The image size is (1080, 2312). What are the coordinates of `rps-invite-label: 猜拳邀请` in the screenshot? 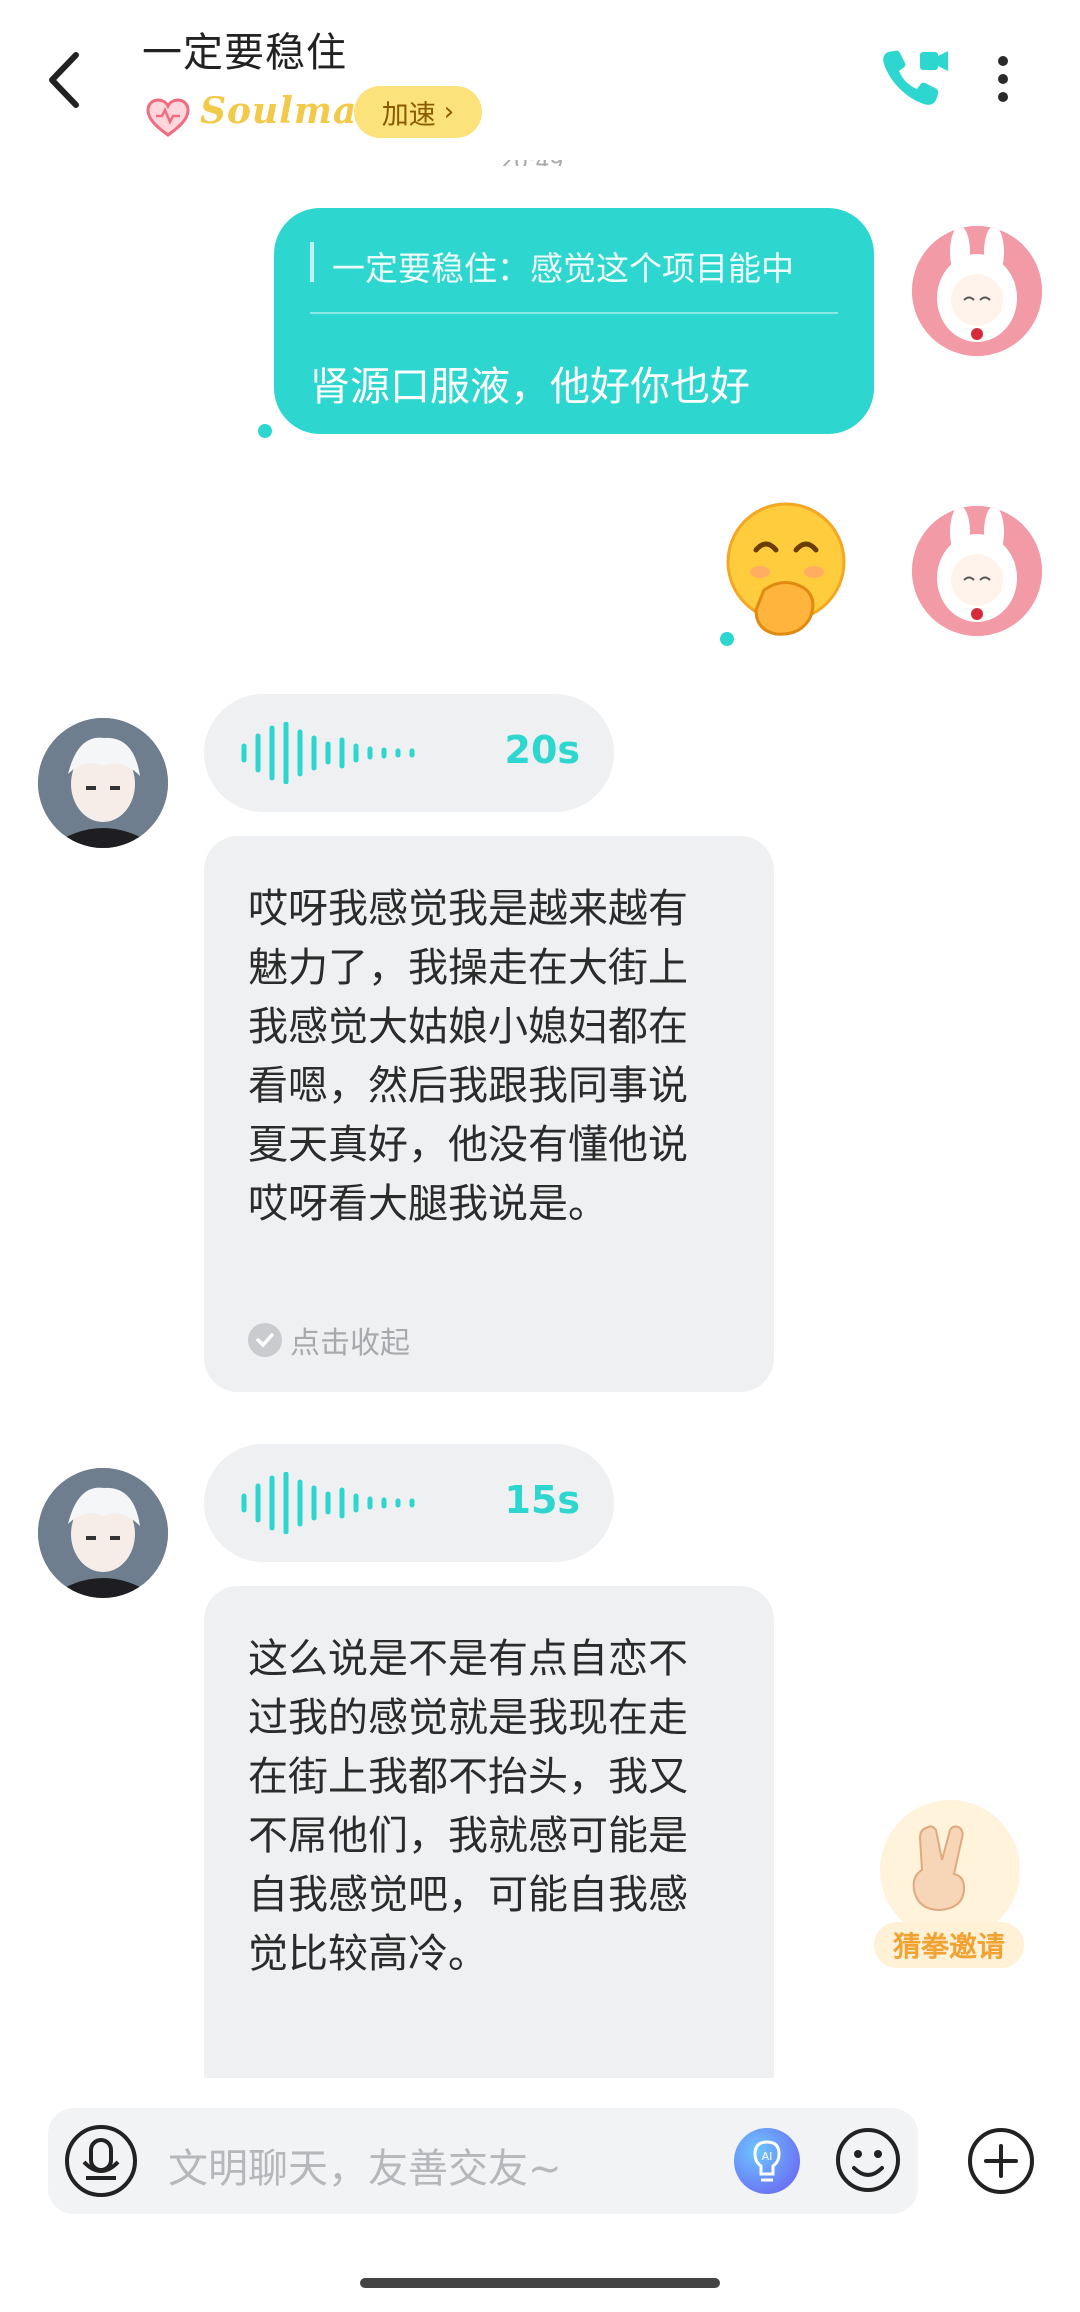 It's located at (949, 1945).